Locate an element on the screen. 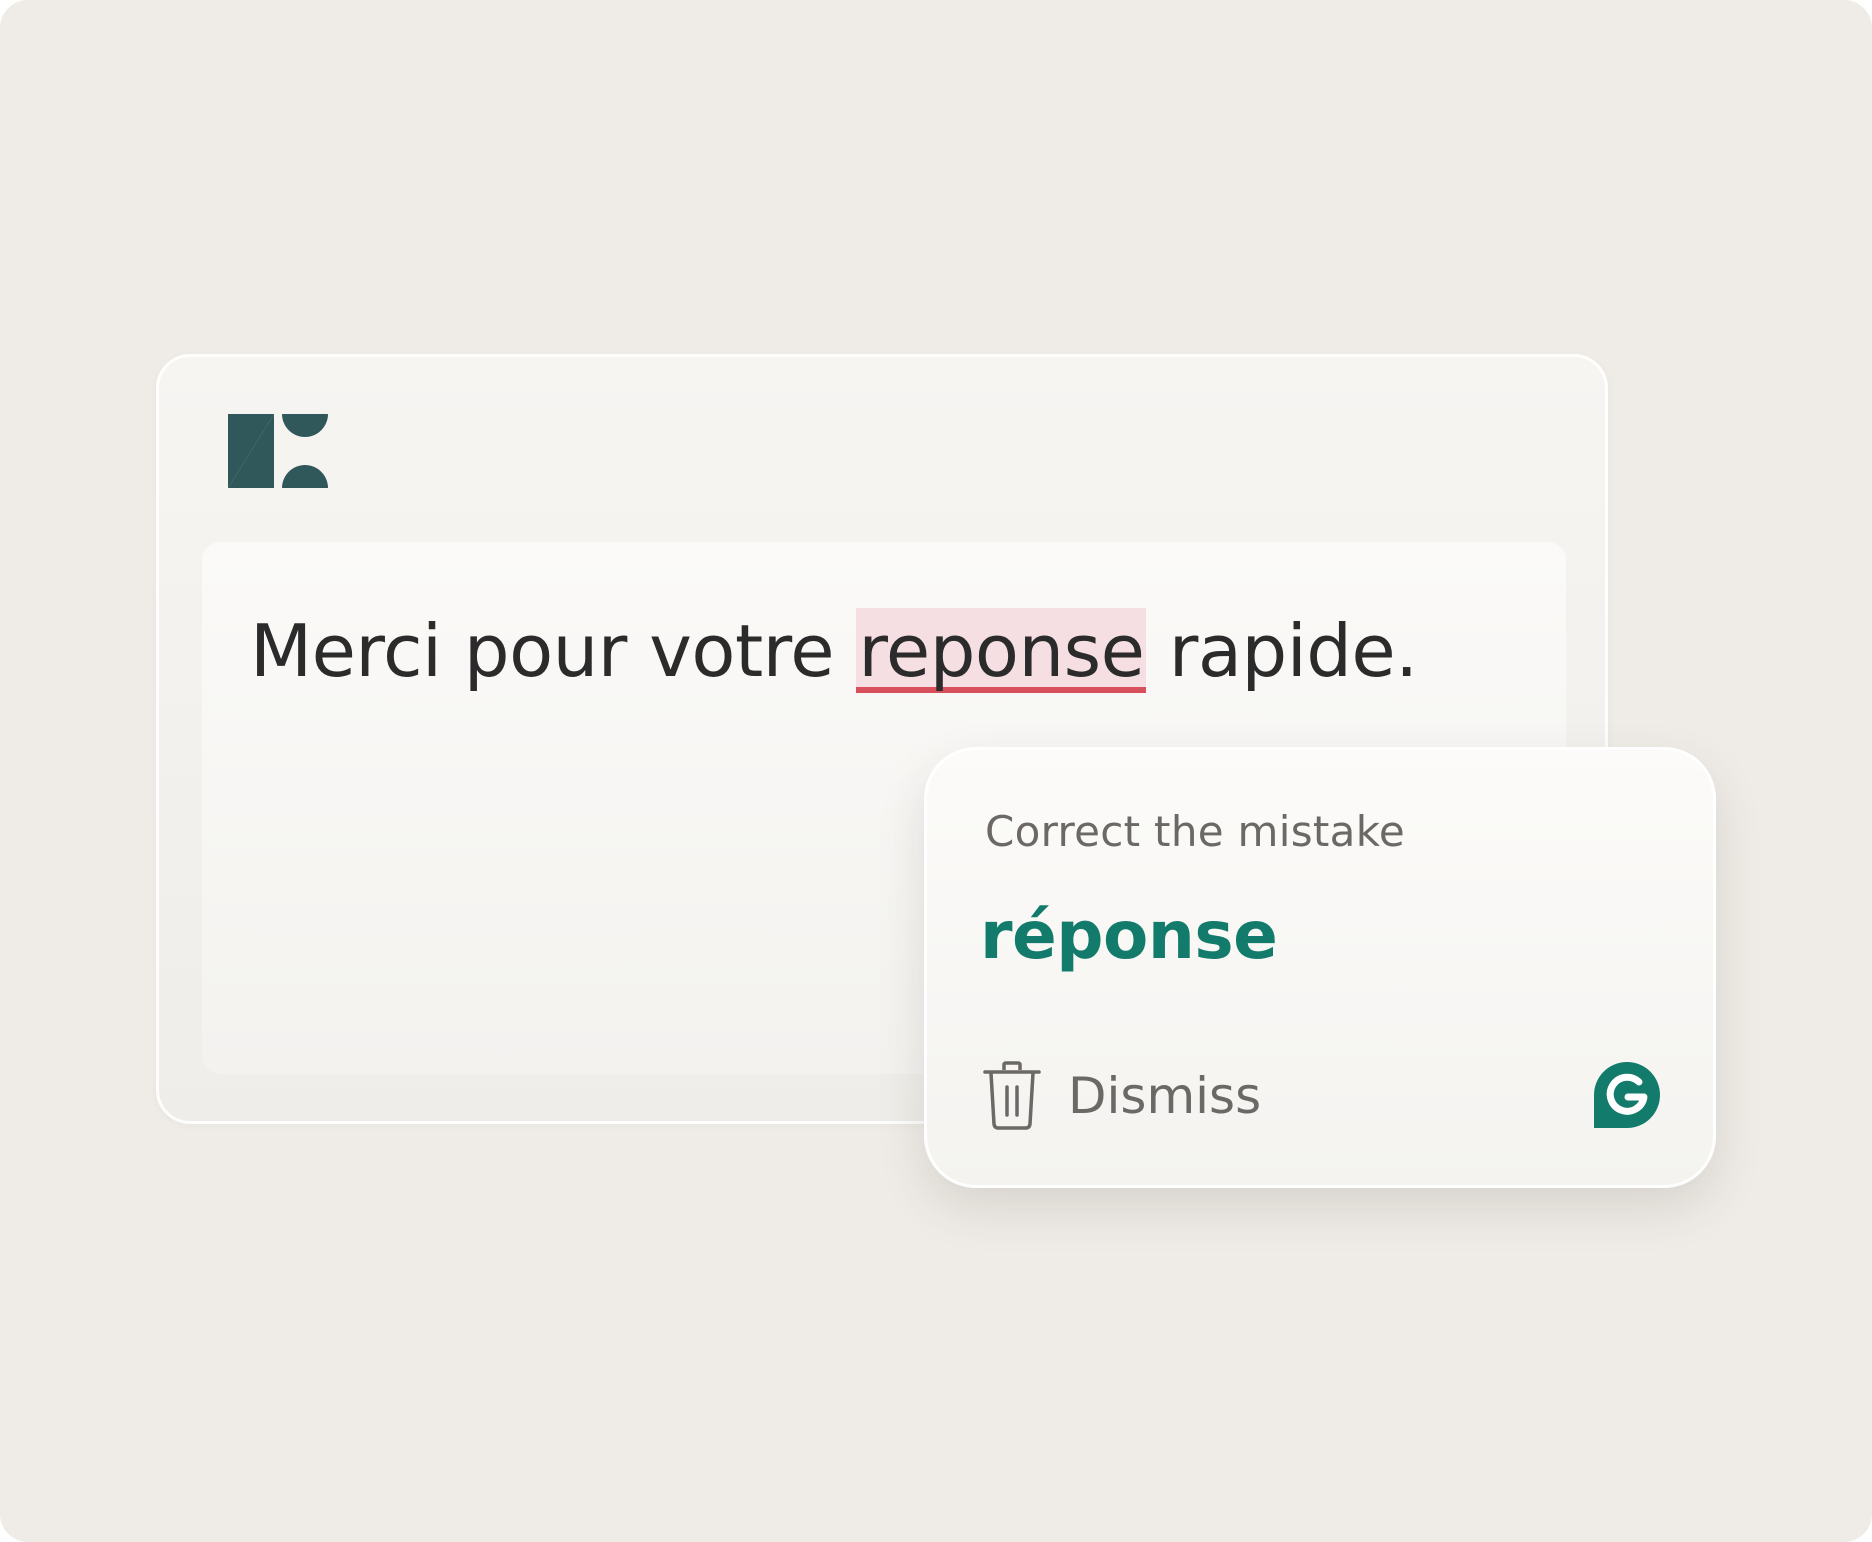  suggestion-card: Correct the mistake réponse Dismiss is located at coordinates (1320, 967).